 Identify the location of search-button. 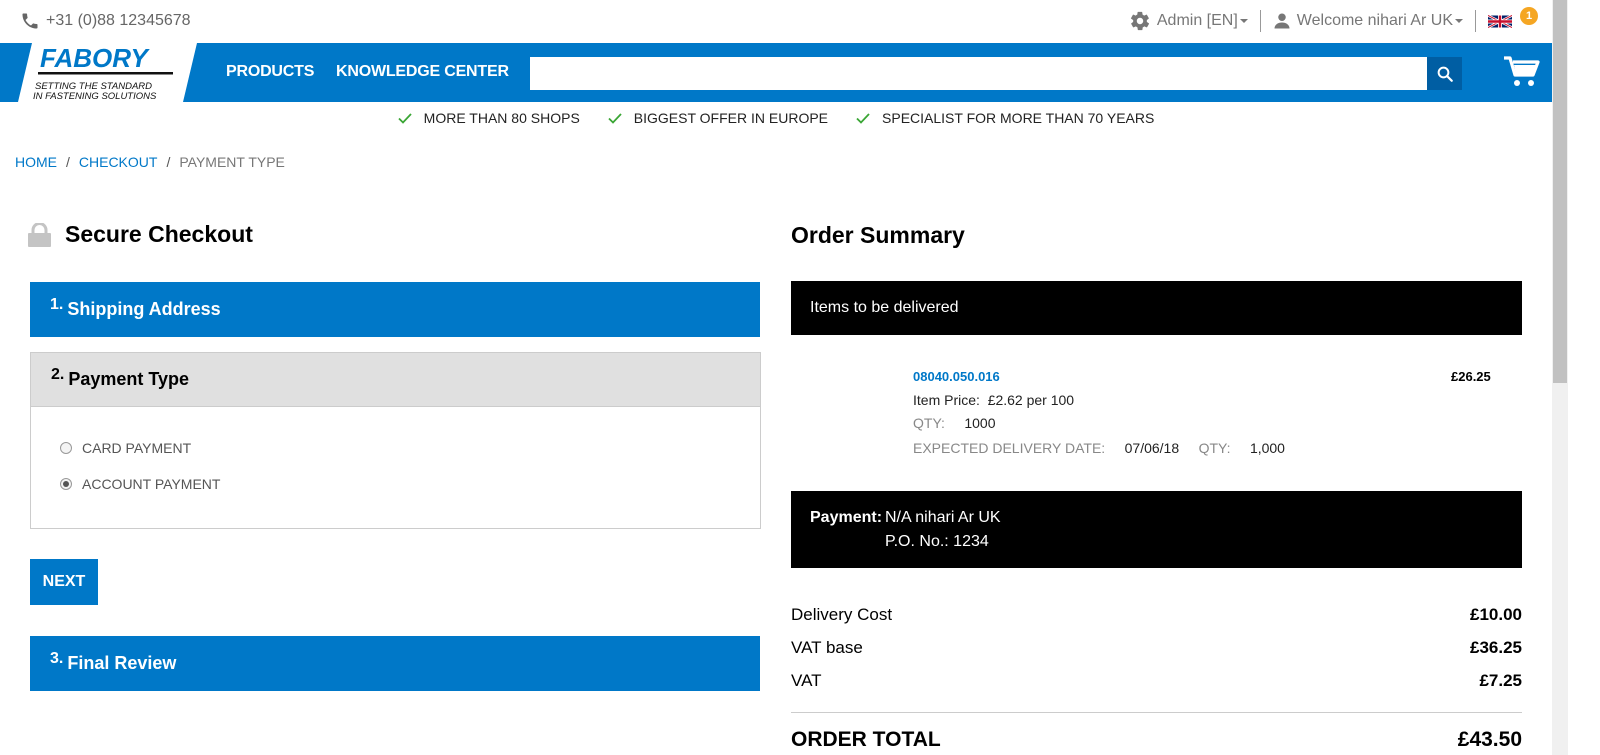
(1444, 73).